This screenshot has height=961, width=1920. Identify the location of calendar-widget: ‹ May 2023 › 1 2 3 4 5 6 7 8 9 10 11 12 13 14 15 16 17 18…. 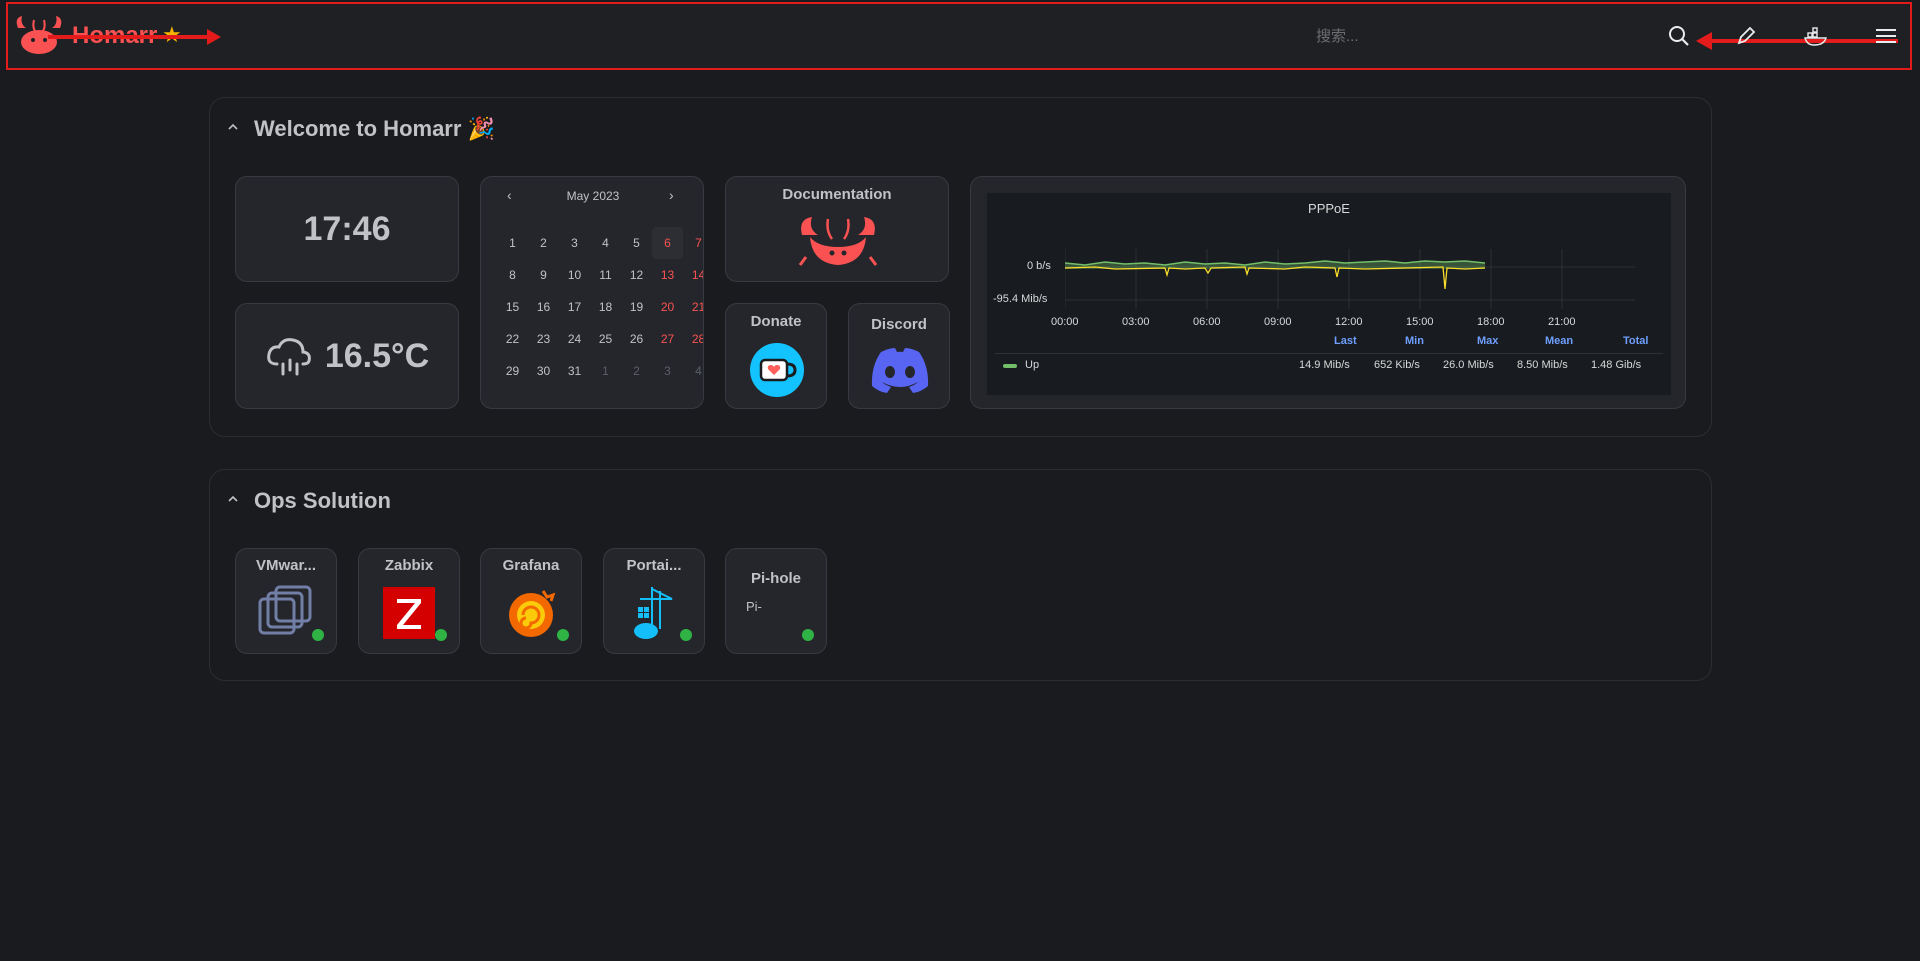
(592, 292).